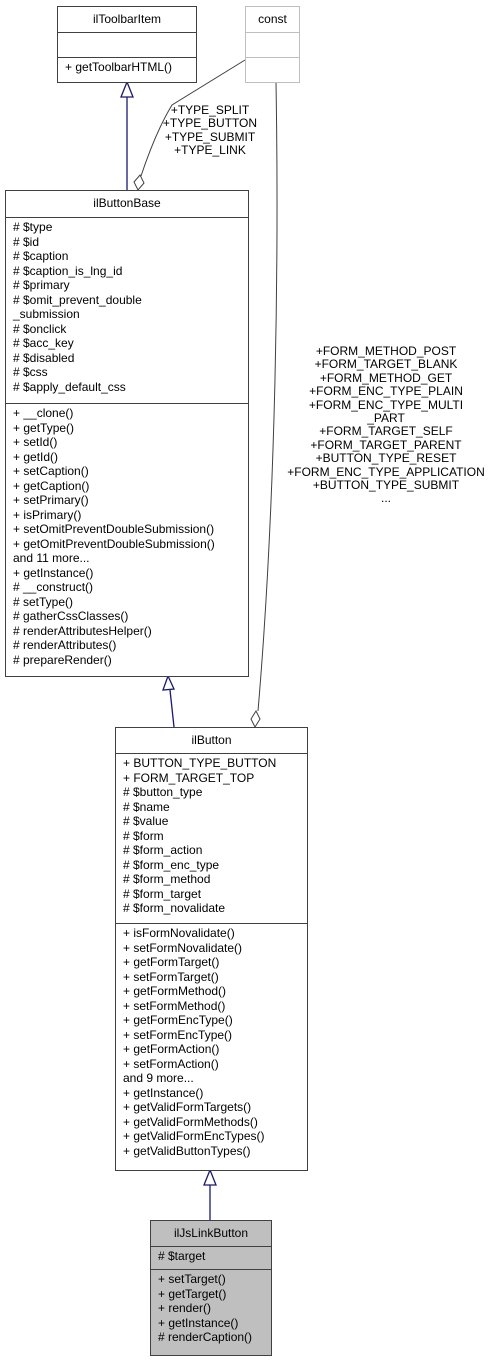 The height and width of the screenshot is (1361, 503). I want to click on inheritance-toolbaritem-buttonbase, so click(127, 135).